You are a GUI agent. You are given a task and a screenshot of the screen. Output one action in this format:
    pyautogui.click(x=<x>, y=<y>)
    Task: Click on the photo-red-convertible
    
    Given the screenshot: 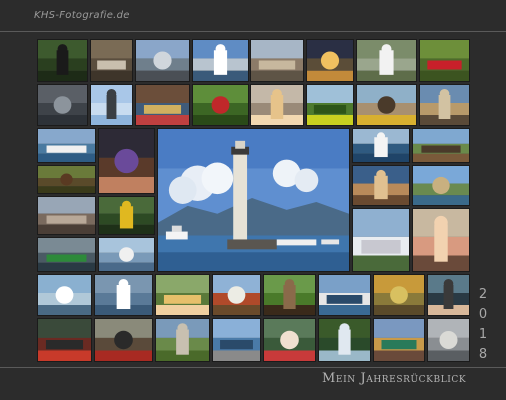 What is the action you would take?
    pyautogui.click(x=220, y=105)
    